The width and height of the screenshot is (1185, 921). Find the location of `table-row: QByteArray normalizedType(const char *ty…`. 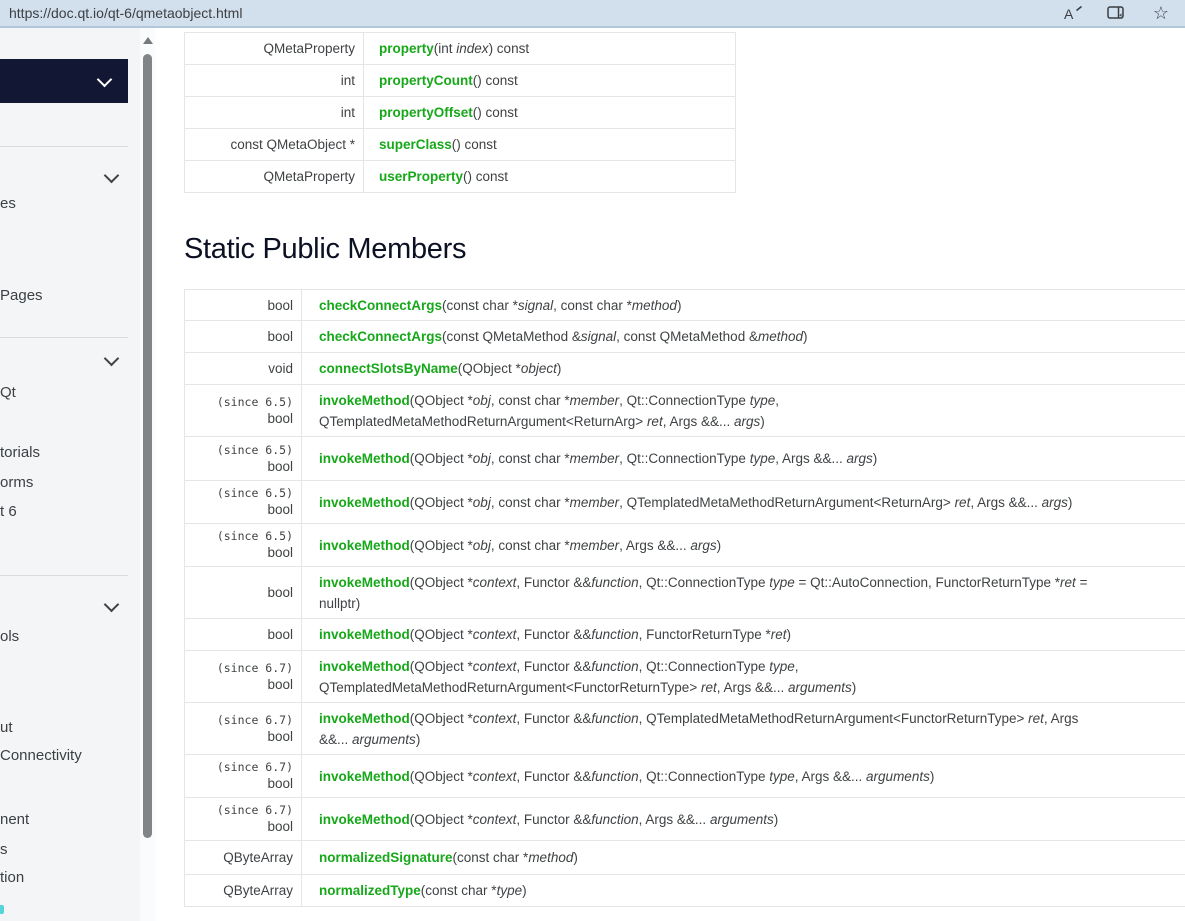

table-row: QByteArray normalizedType(const char *ty… is located at coordinates (685, 891).